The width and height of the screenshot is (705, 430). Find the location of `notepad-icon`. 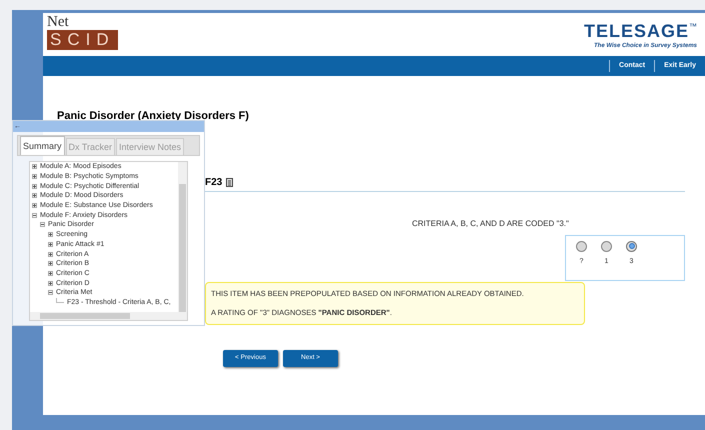

notepad-icon is located at coordinates (230, 182).